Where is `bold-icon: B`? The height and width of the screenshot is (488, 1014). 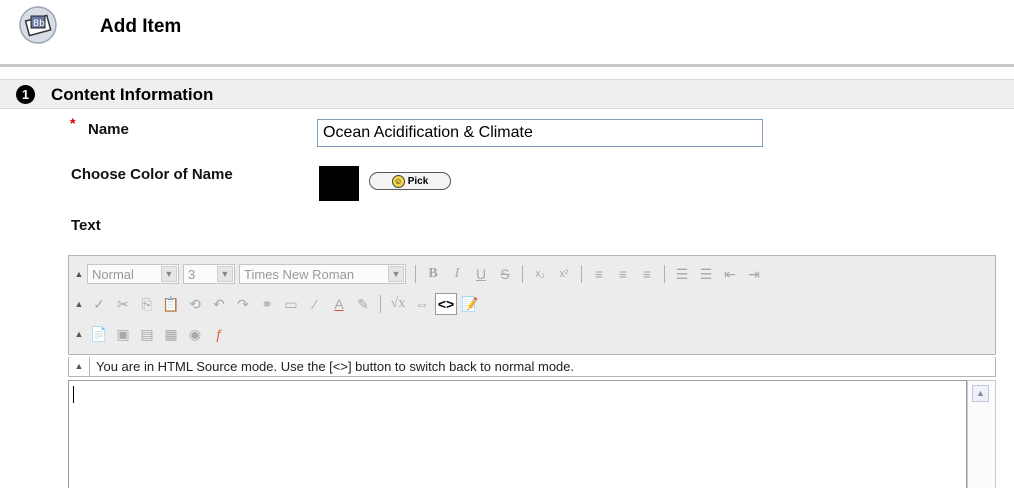 bold-icon: B is located at coordinates (433, 274).